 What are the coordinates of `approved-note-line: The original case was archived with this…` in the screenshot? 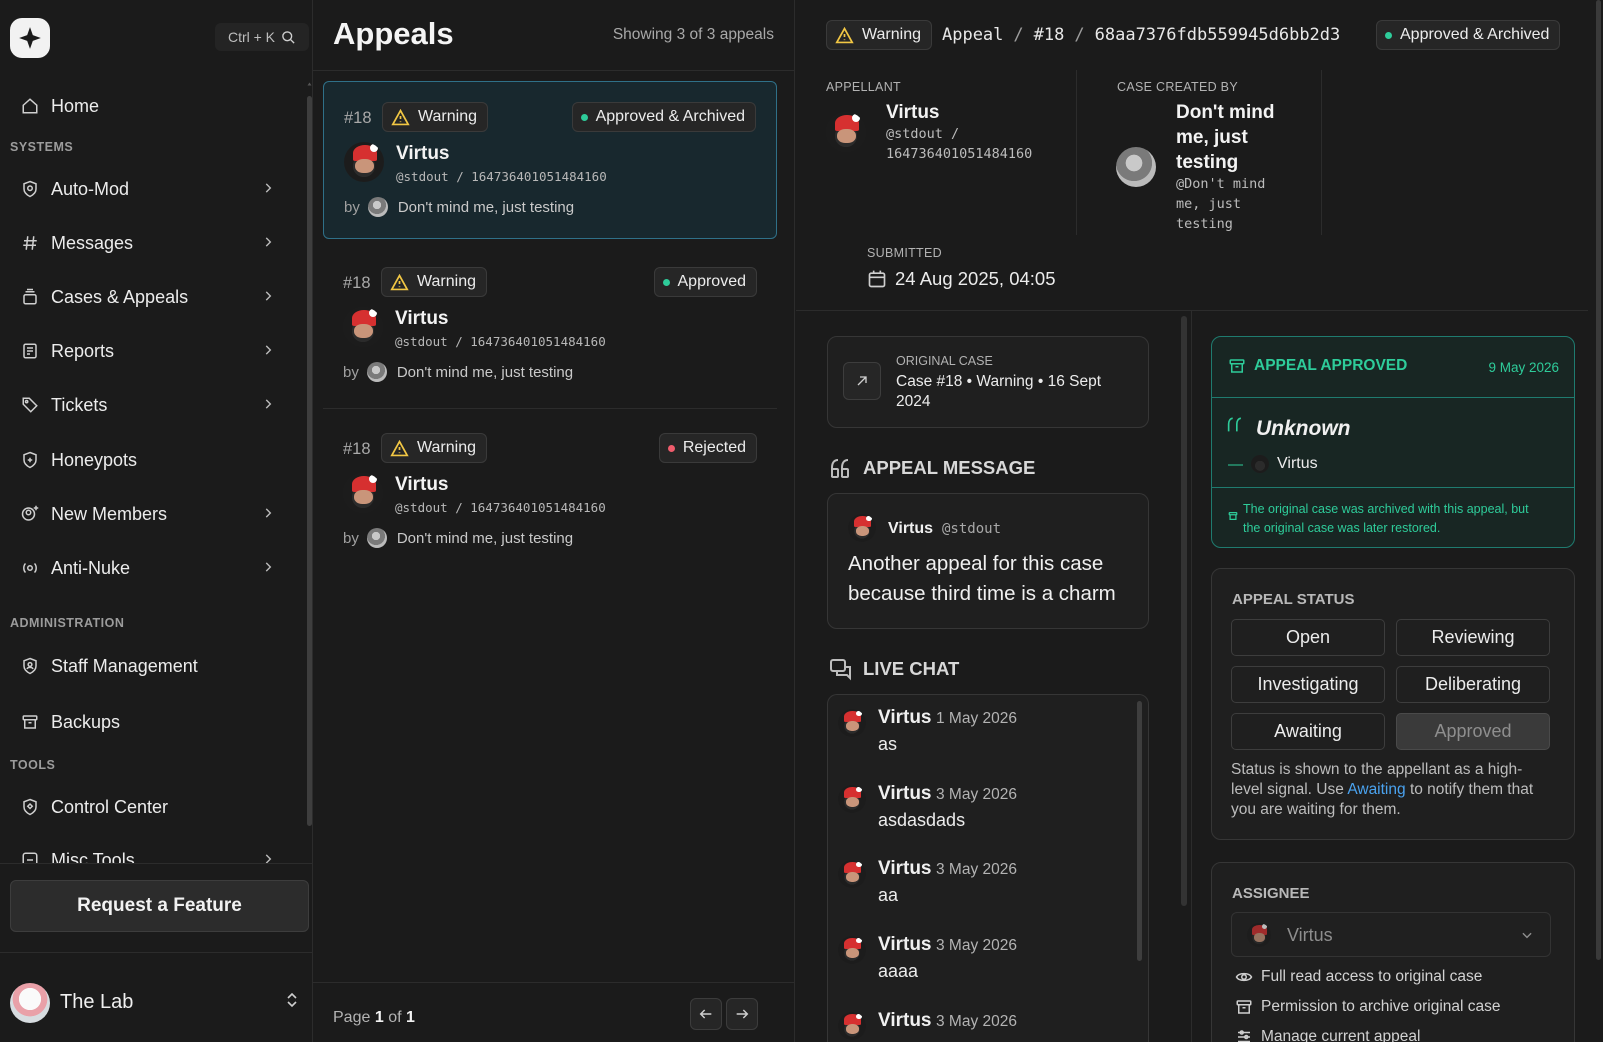 It's located at (1386, 509).